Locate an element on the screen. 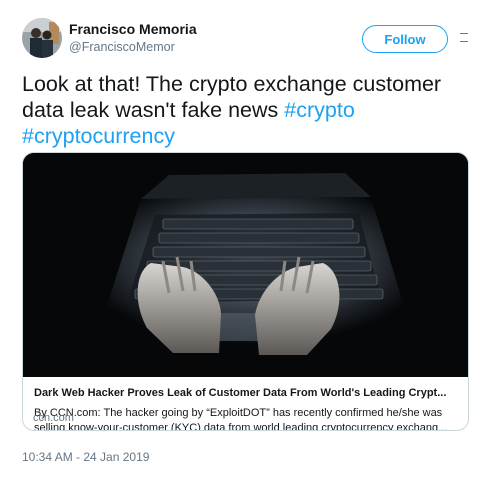 The height and width of the screenshot is (496, 499). tweet-timestamp: 10:34 AM - 24 Jan 2019 is located at coordinates (85, 457).